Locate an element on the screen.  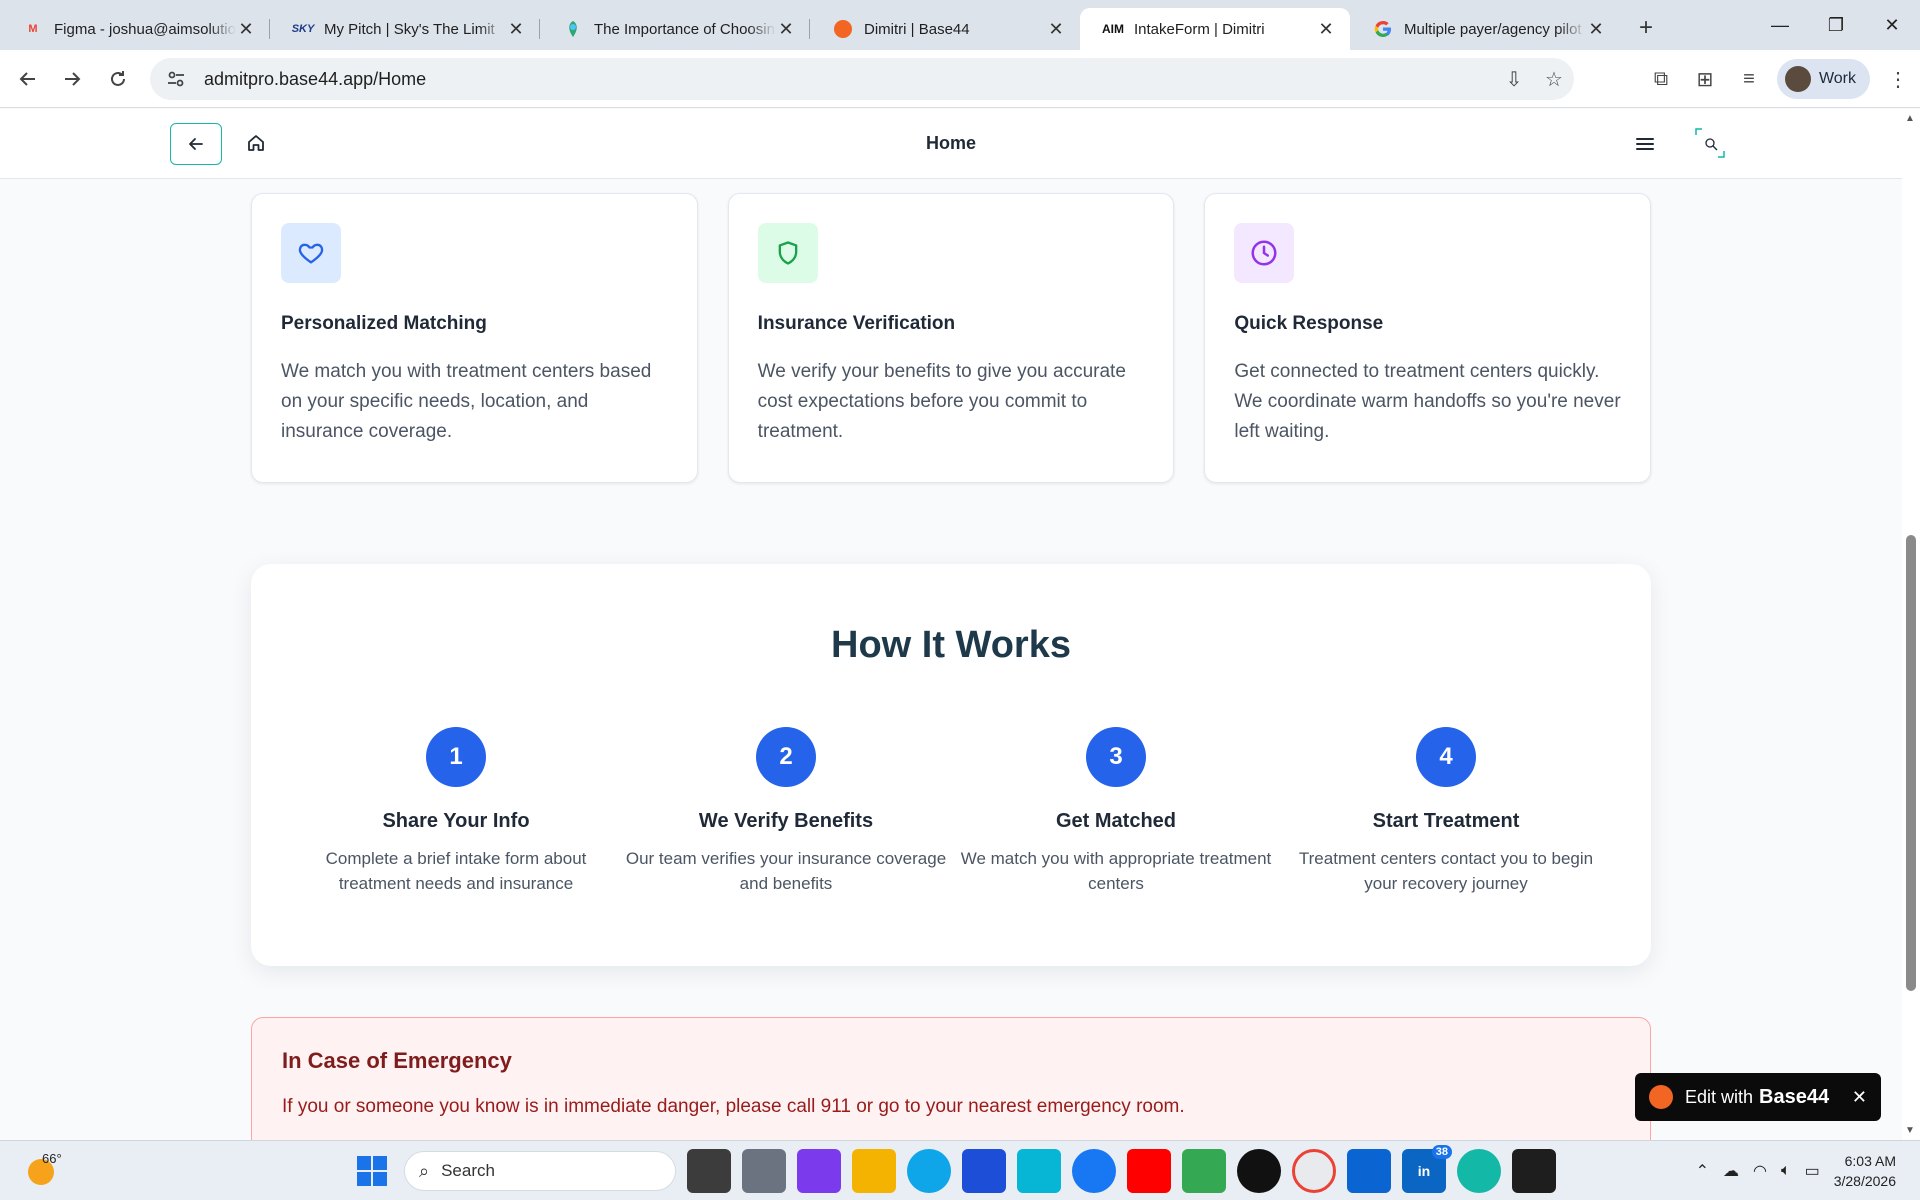
step-number-badge: 3 is located at coordinates (1116, 757).